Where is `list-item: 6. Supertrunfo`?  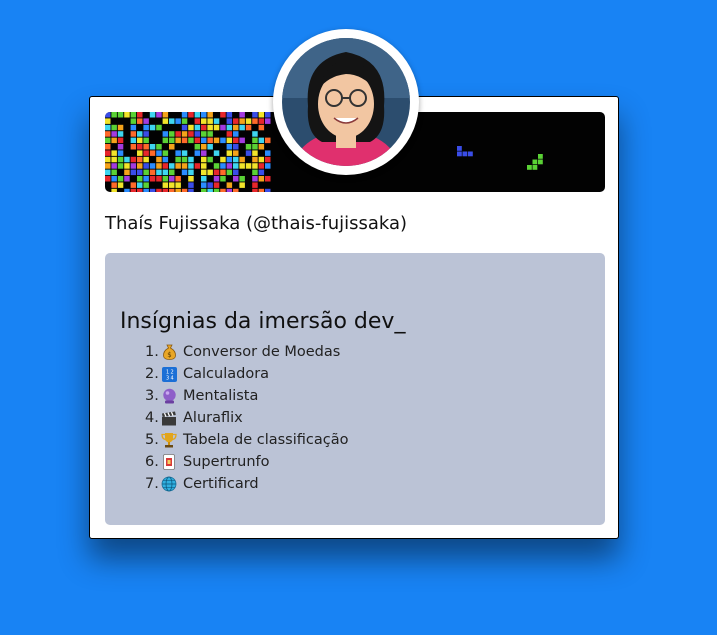
list-item: 6. Supertrunfo is located at coordinates (246, 462).